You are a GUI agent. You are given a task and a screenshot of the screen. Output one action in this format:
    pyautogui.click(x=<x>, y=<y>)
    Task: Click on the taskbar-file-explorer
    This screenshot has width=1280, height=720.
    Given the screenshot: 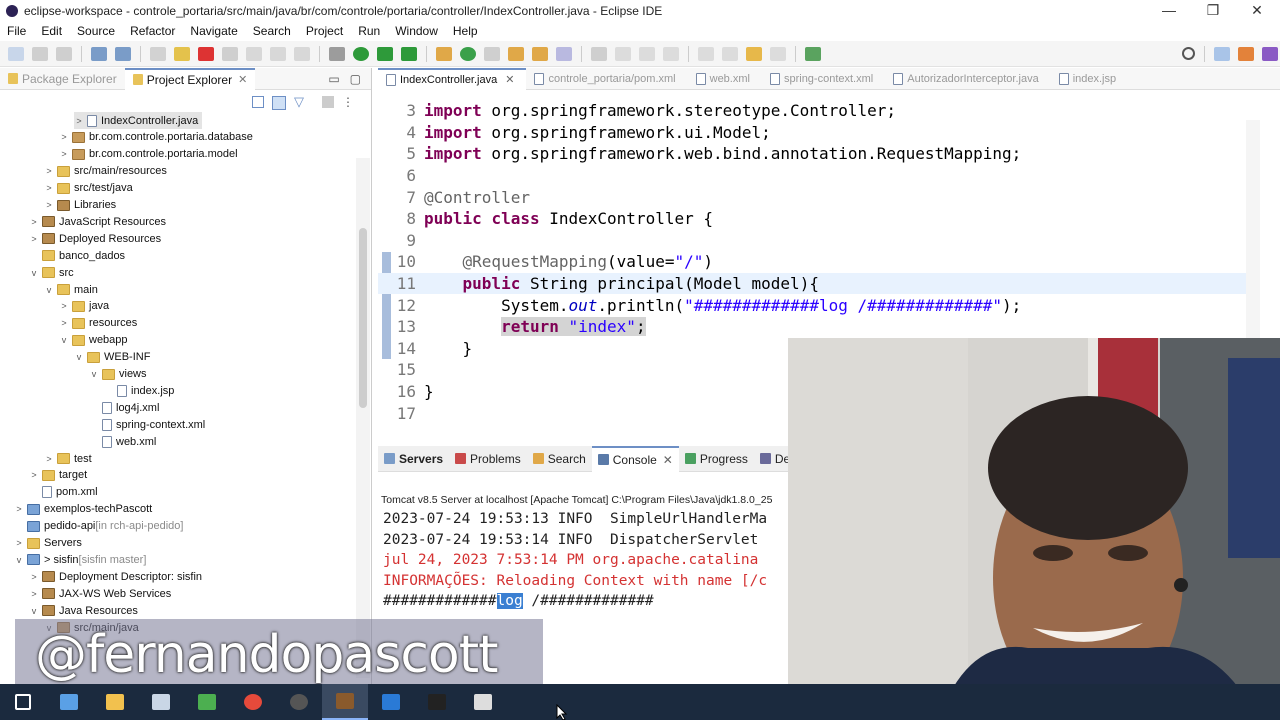 What is the action you would take?
    pyautogui.click(x=115, y=702)
    